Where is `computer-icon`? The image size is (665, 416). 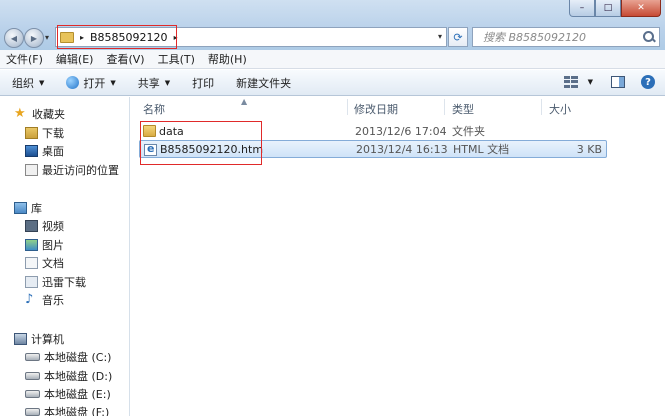
computer-icon is located at coordinates (20, 339).